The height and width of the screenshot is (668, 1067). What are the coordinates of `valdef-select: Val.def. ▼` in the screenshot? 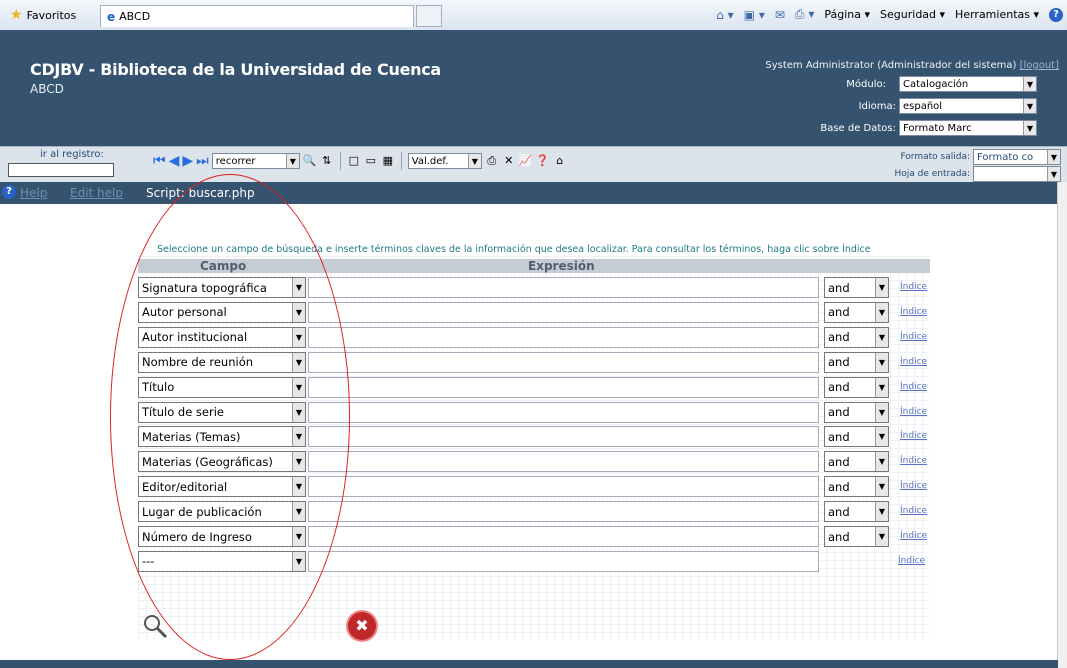 It's located at (444, 161).